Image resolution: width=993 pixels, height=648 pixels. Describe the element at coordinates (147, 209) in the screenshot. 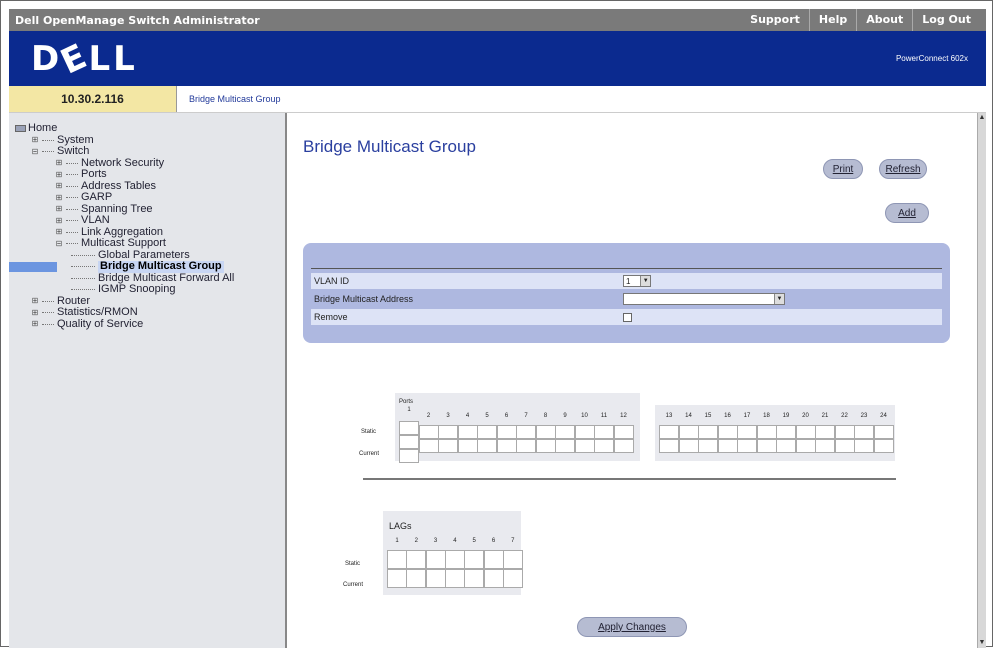

I see `tree-item: ⊞ Spanning Tree` at that location.